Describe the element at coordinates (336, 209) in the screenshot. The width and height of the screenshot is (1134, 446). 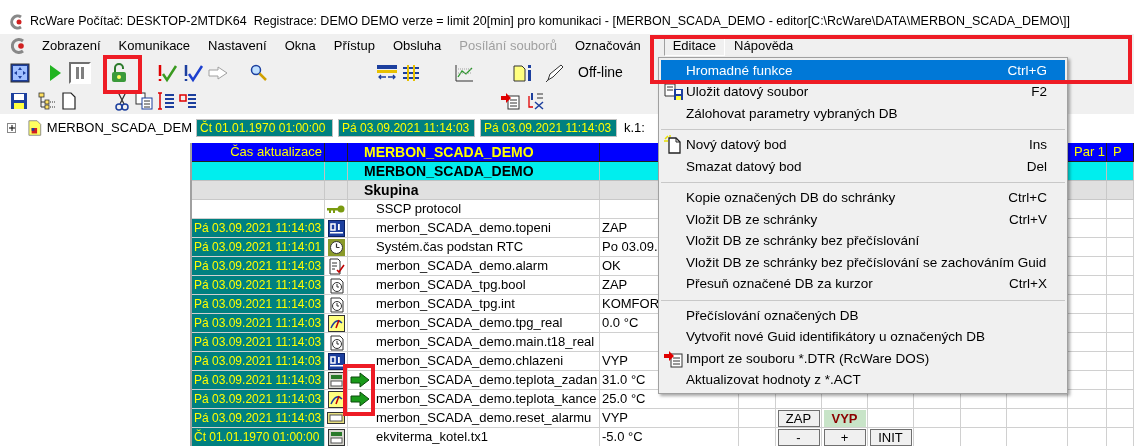
I see `key-icon` at that location.